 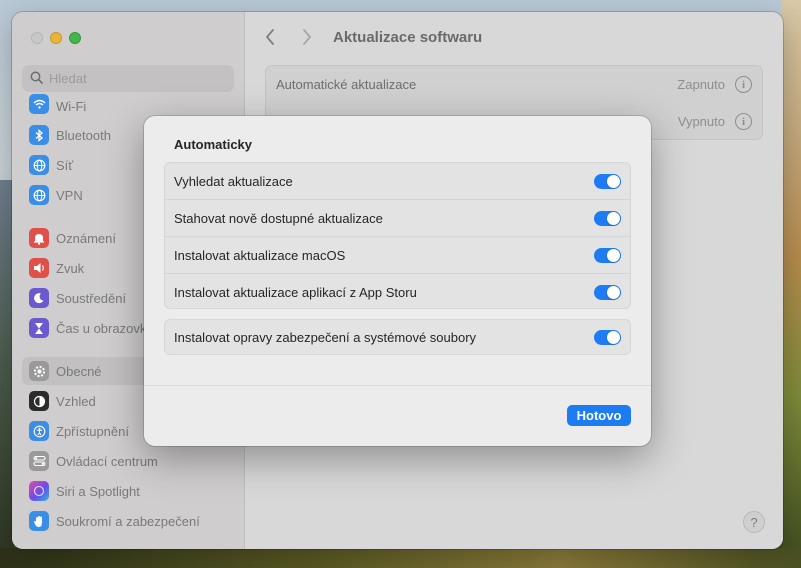 What do you see at coordinates (39, 328) in the screenshot?
I see `hourglass-icon` at bounding box center [39, 328].